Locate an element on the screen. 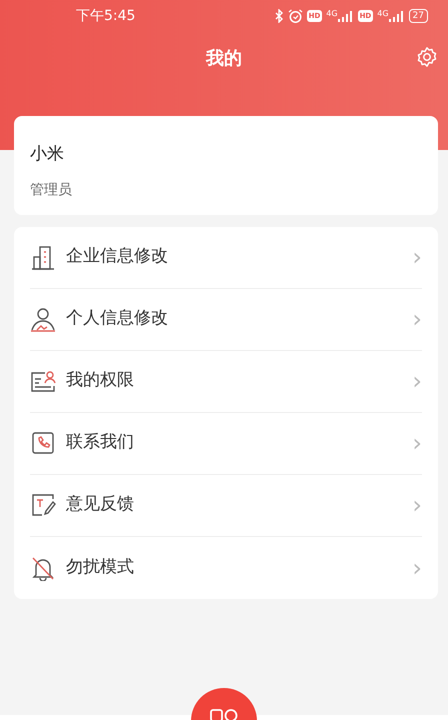 This screenshot has height=720, width=448. phone-icon is located at coordinates (43, 443).